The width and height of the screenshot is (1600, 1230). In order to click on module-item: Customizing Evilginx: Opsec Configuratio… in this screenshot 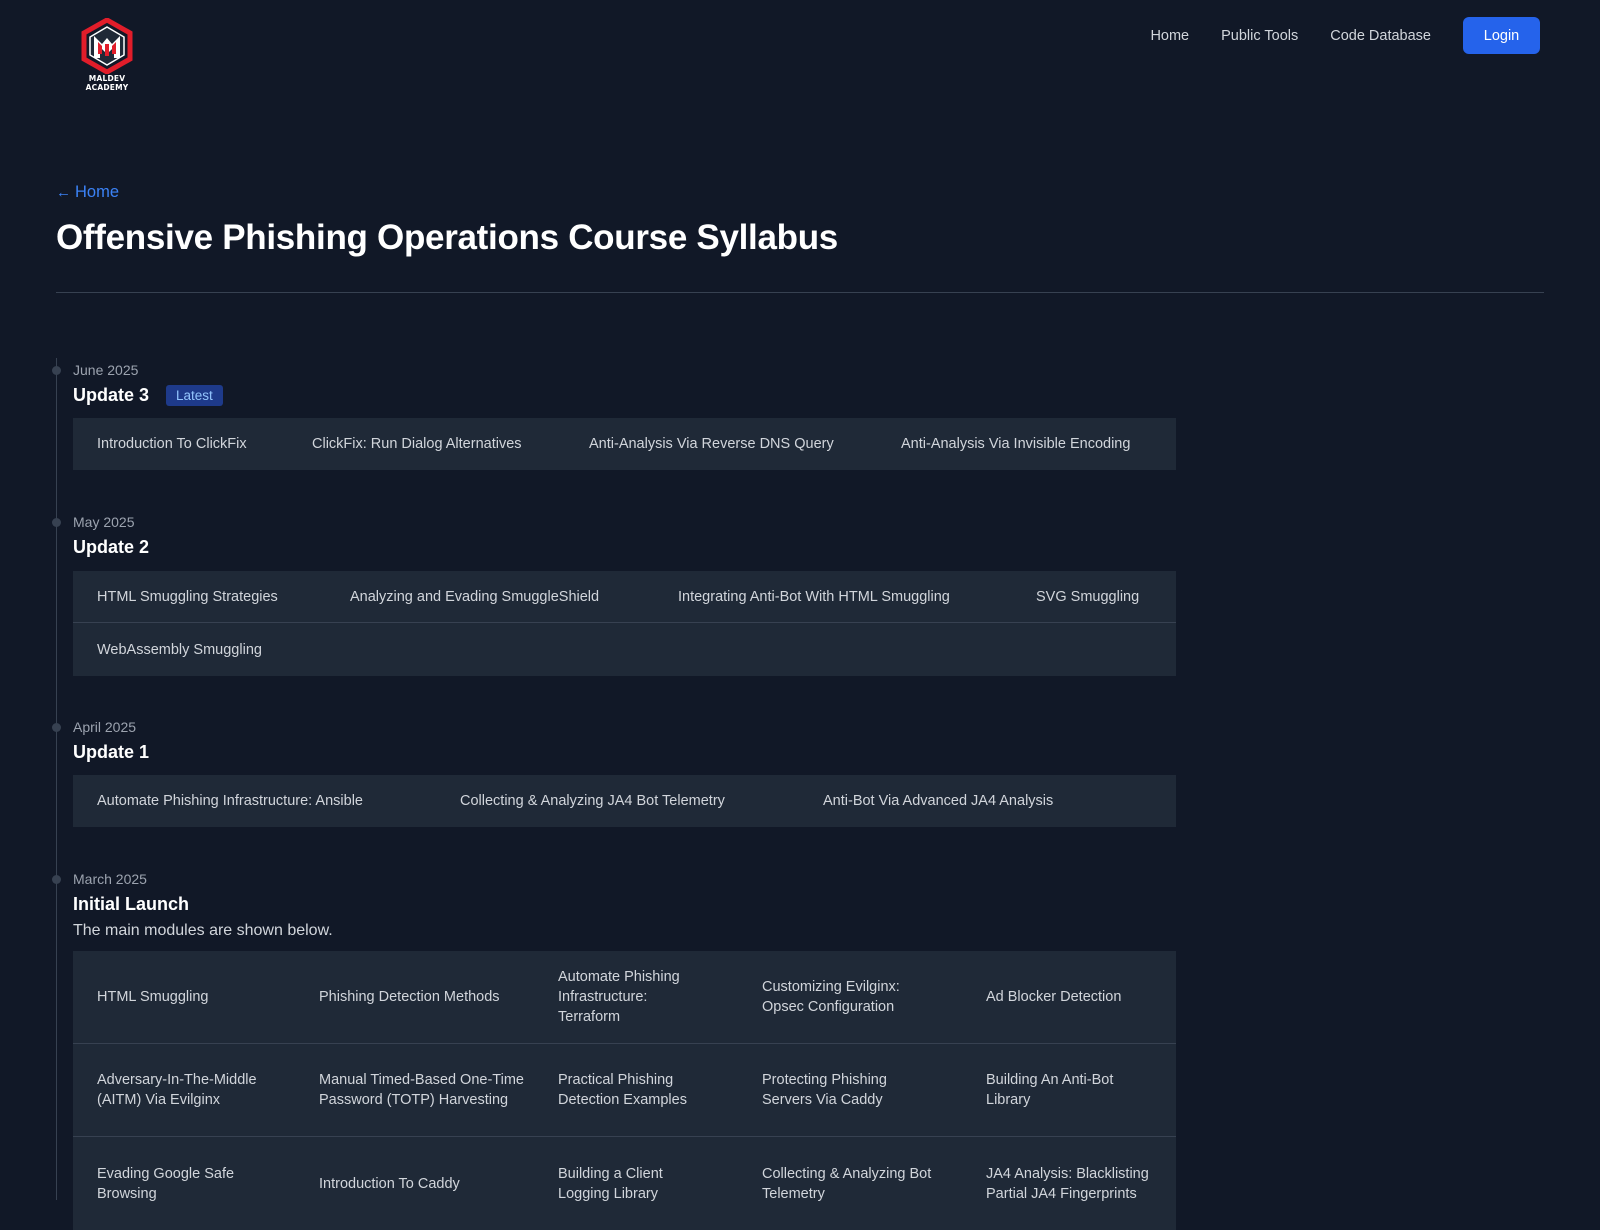, I will do `click(849, 997)`.